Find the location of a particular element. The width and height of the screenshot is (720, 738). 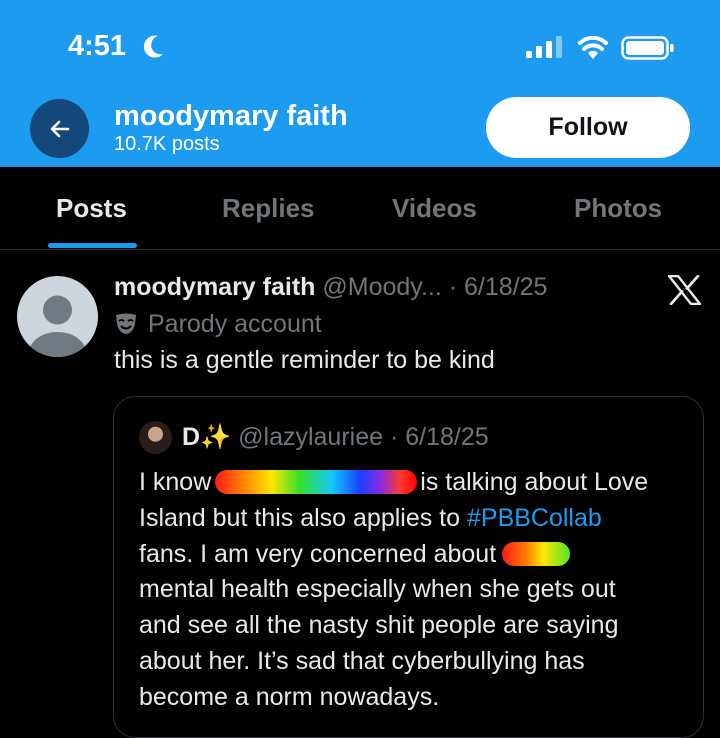

theater-mask-icon is located at coordinates (126, 323).